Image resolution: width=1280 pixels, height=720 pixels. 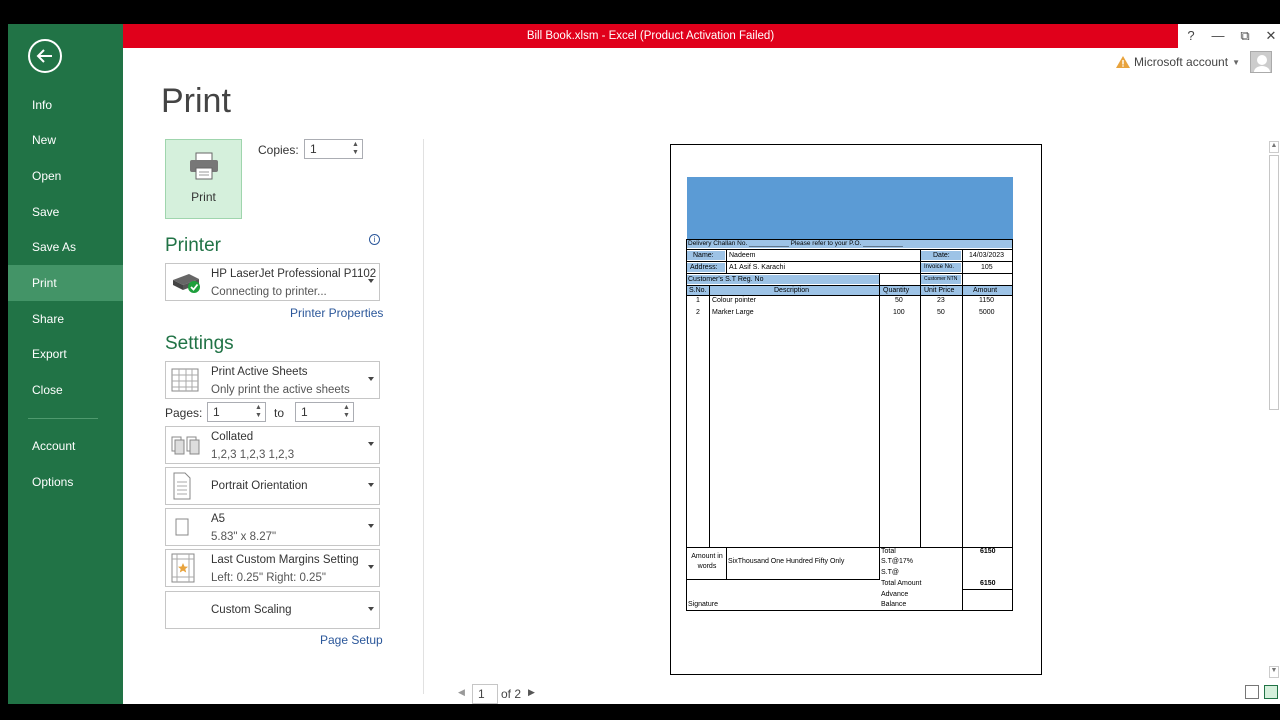 I want to click on account-menu: Microsoft account ▼, so click(x=1194, y=62).